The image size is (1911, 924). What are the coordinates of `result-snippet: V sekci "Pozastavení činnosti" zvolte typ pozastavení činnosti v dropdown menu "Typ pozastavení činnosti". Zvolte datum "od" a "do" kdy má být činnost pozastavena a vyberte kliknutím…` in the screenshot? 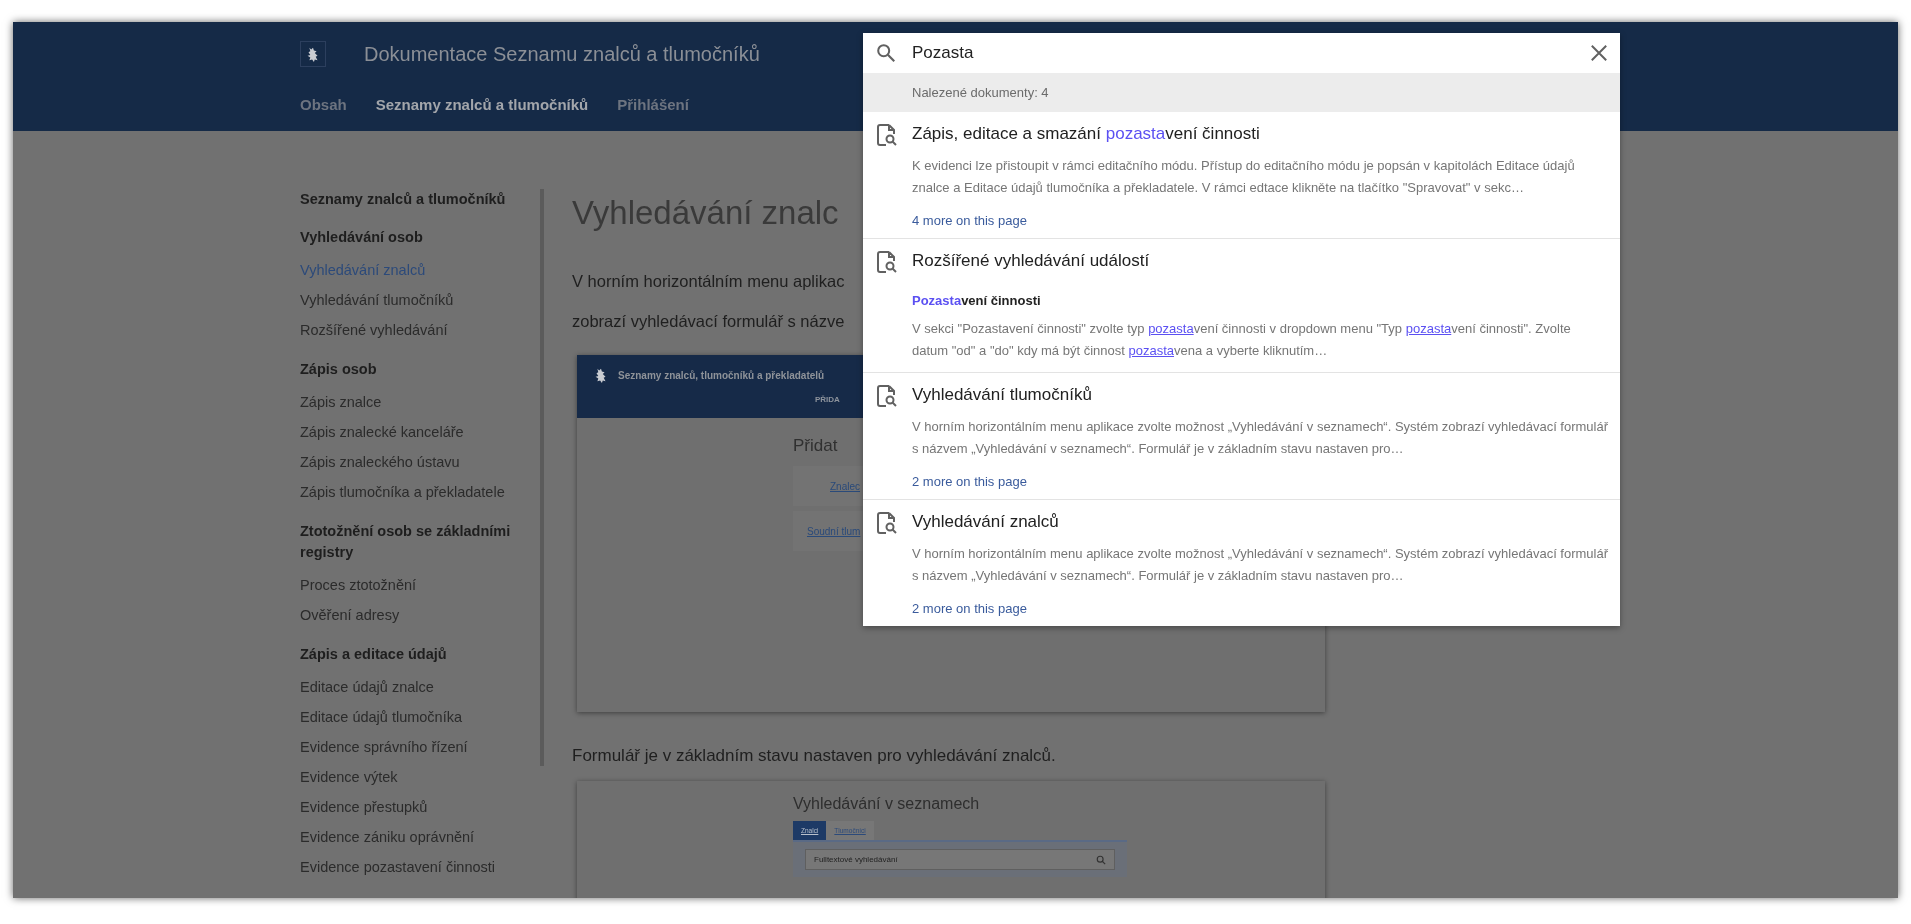 It's located at (1242, 340).